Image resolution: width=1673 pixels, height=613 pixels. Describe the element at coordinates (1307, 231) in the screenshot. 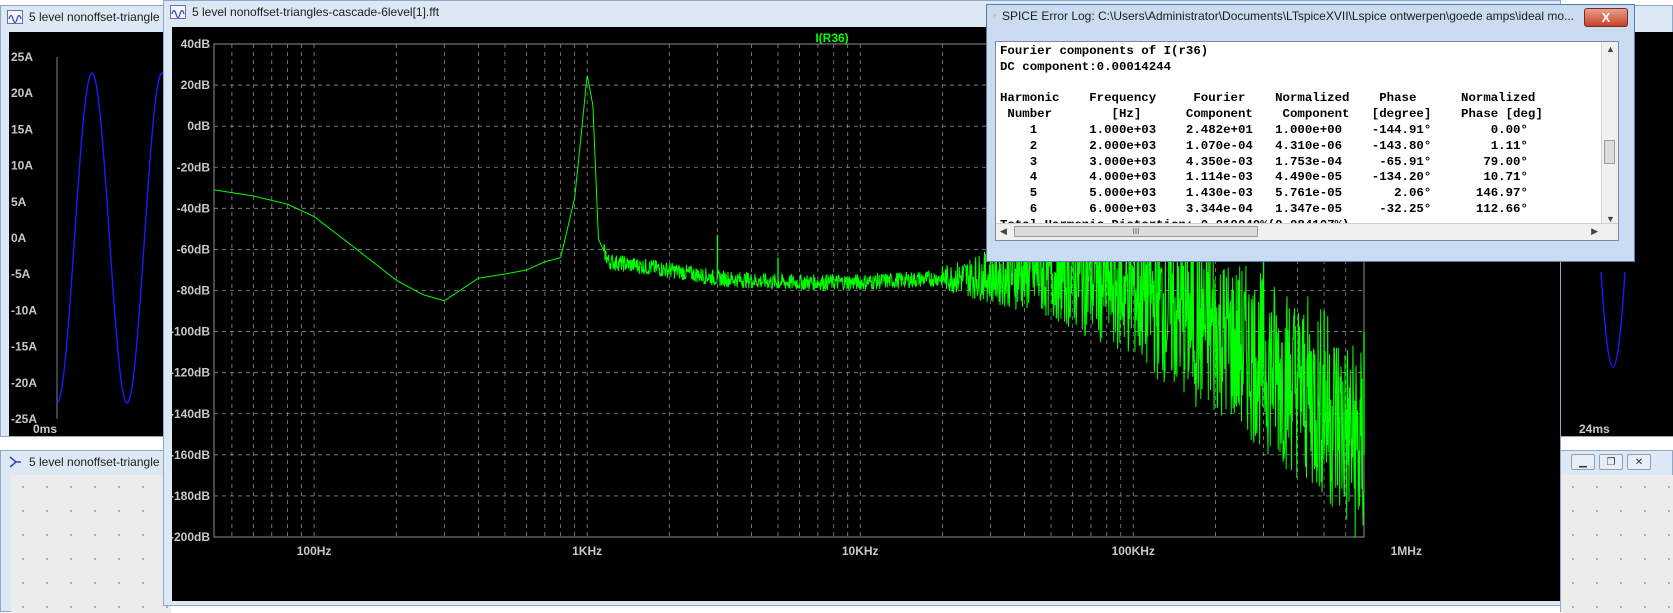

I see `horizontal-scrollbar: ◀ III ▶` at that location.